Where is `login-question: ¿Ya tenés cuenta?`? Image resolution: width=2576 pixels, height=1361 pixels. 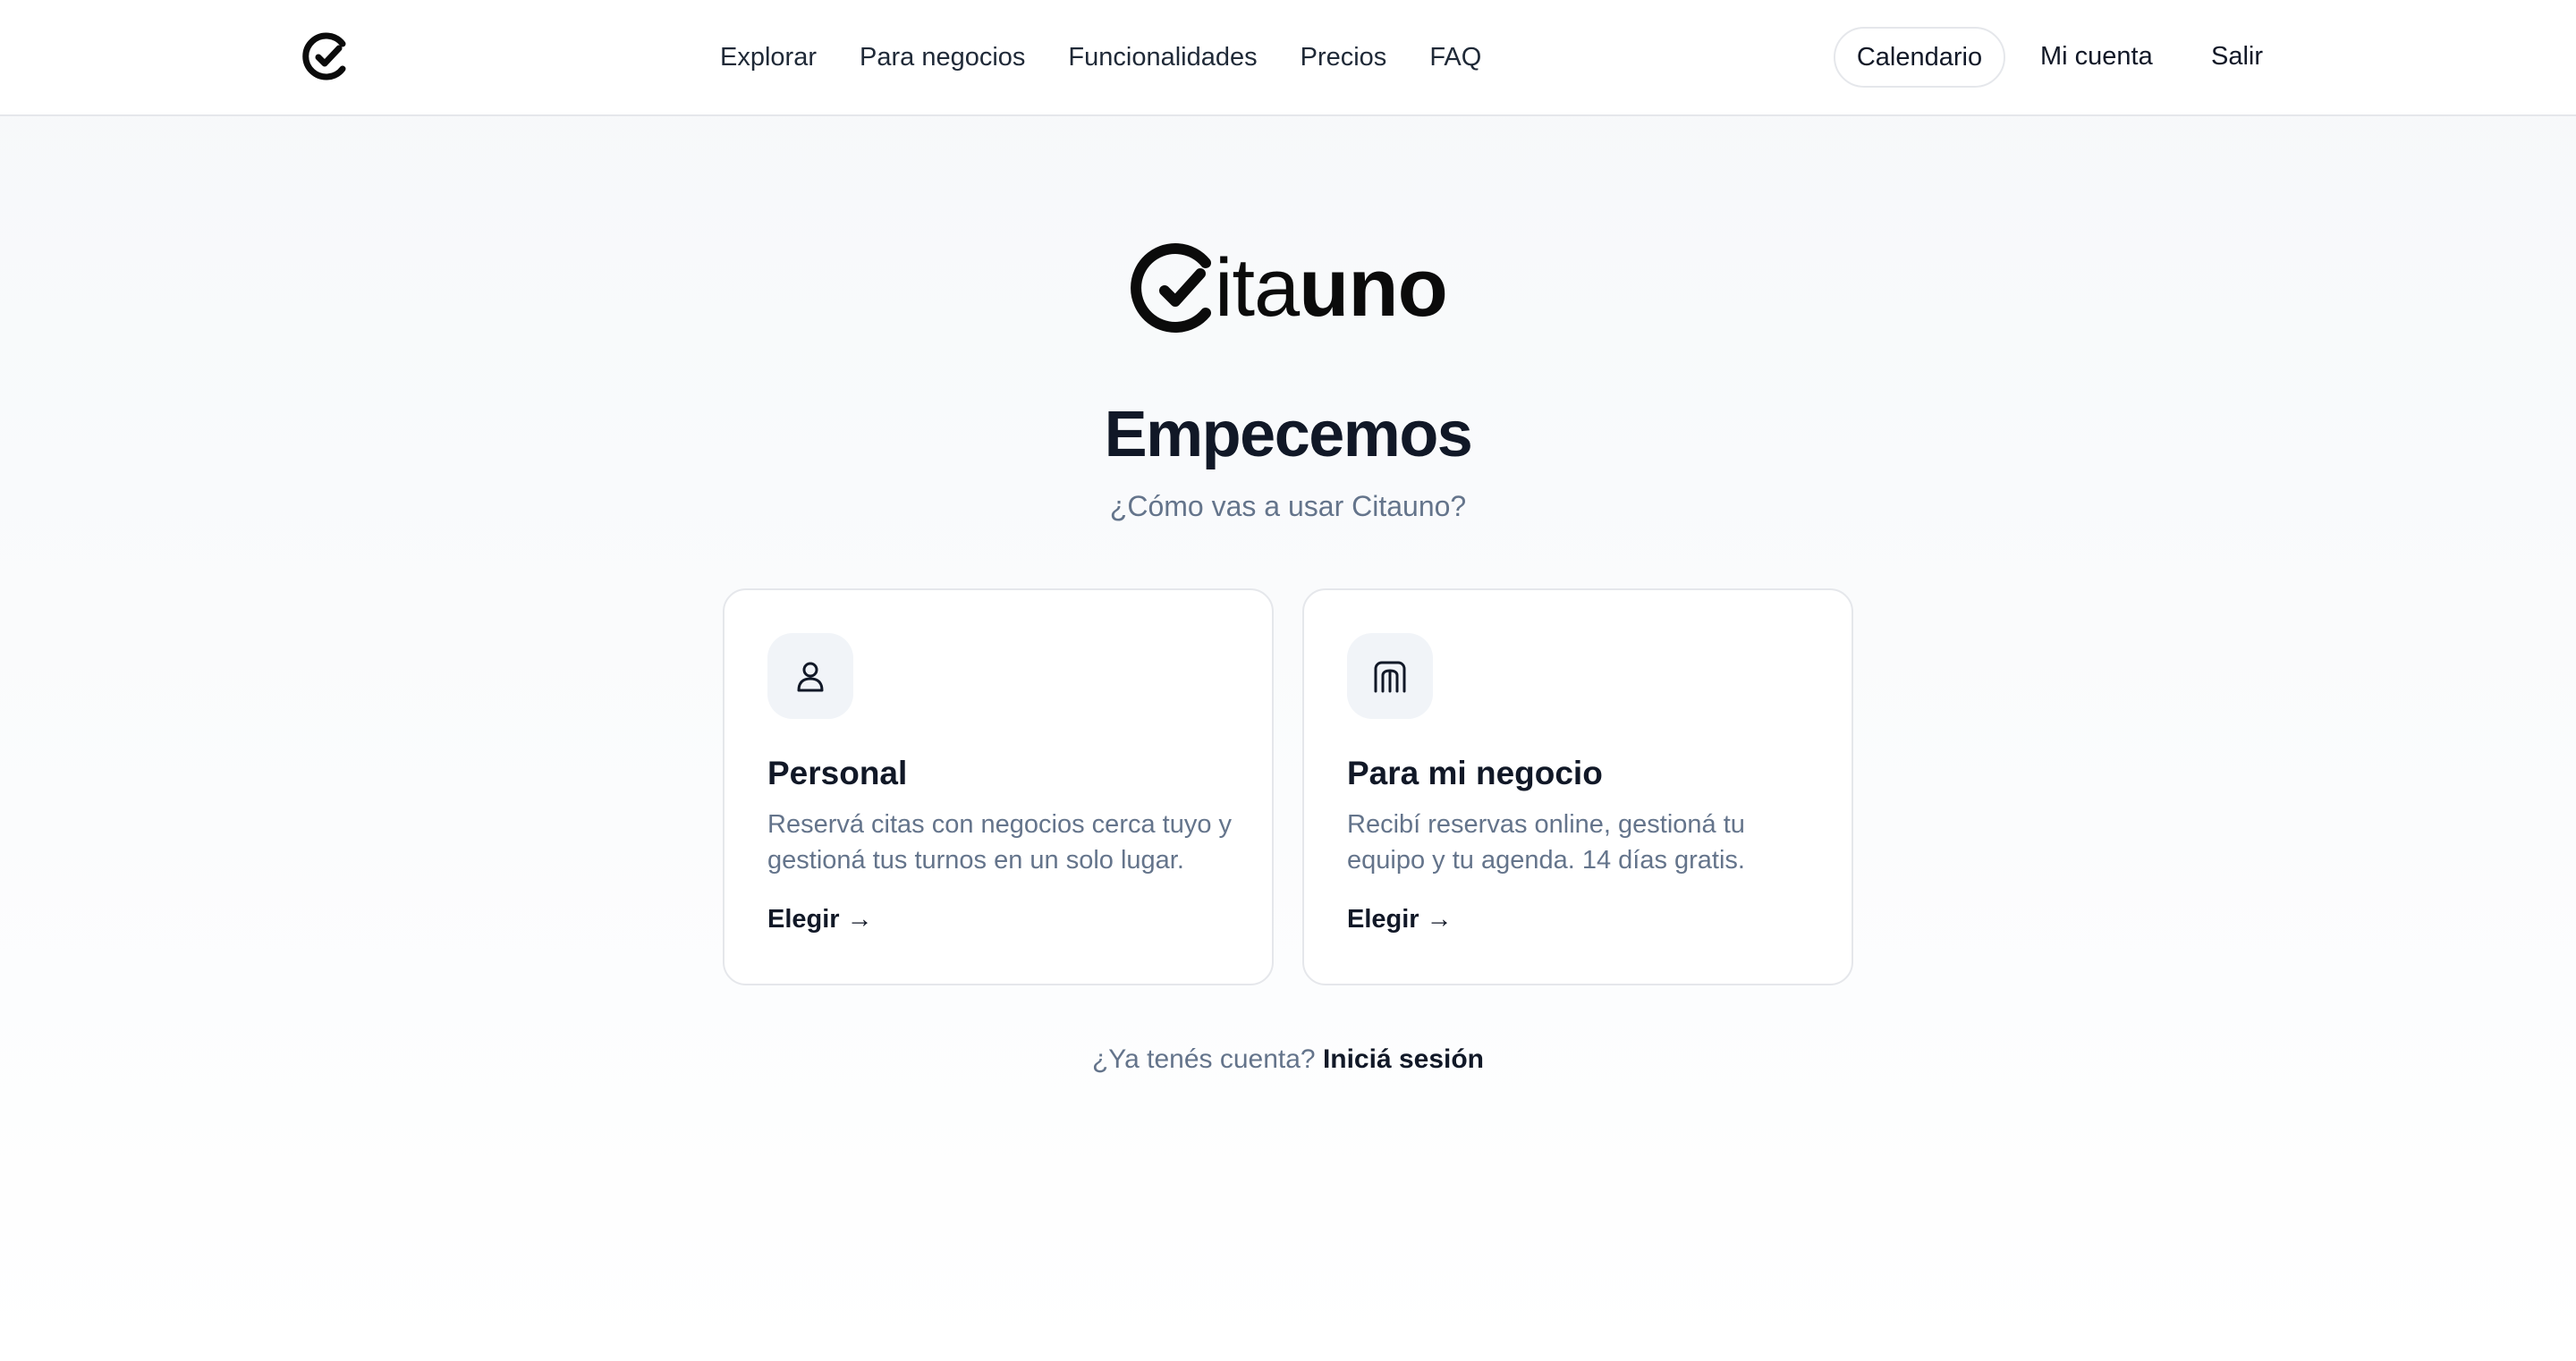
login-question: ¿Ya tenés cuenta? is located at coordinates (1203, 1059).